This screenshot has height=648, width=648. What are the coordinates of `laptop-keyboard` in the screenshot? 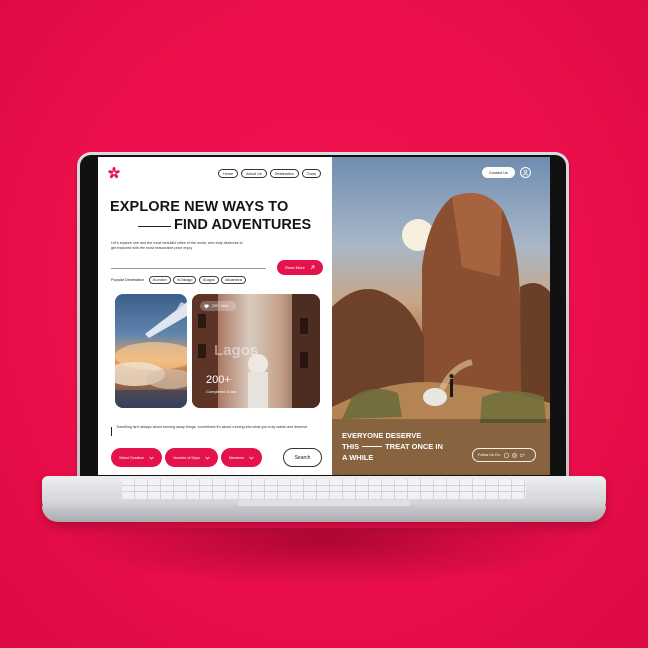 It's located at (324, 489).